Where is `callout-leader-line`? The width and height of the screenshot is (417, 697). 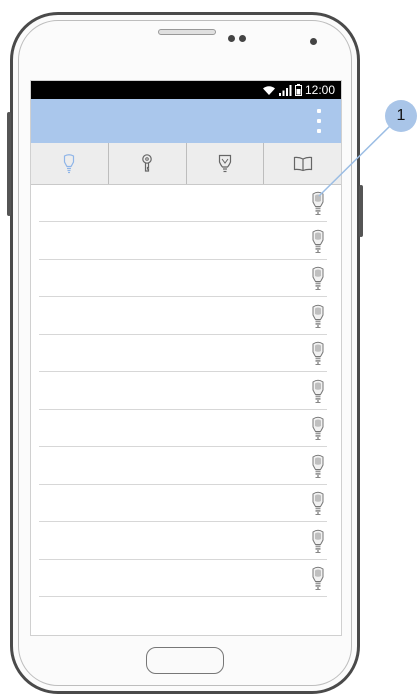 callout-leader-line is located at coordinates (355, 160).